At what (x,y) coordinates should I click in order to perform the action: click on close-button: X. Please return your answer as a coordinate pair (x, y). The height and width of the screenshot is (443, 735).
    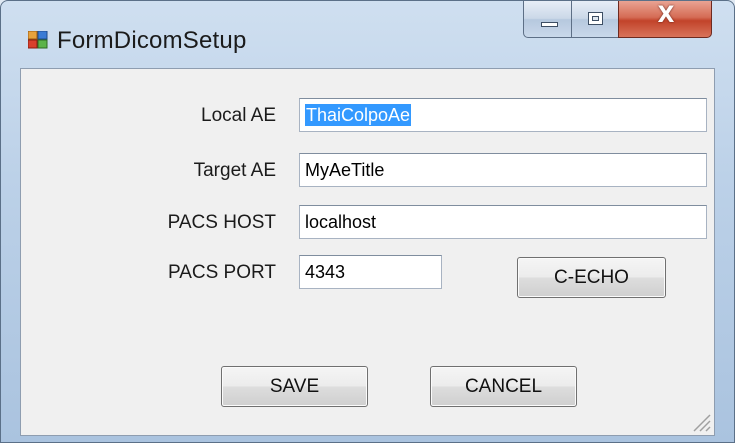
    Looking at the image, I should click on (665, 19).